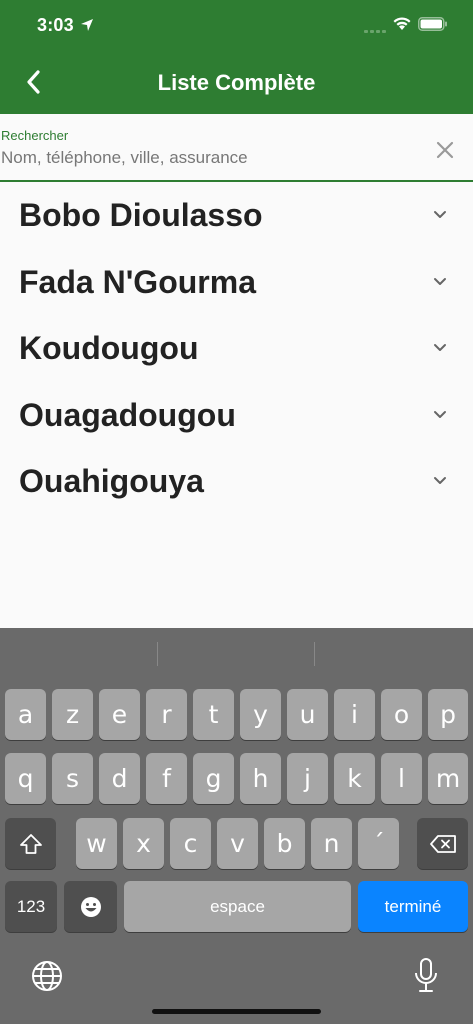 This screenshot has width=473, height=1024. Describe the element at coordinates (127, 414) in the screenshot. I see `city-name: Ouagadougou` at that location.